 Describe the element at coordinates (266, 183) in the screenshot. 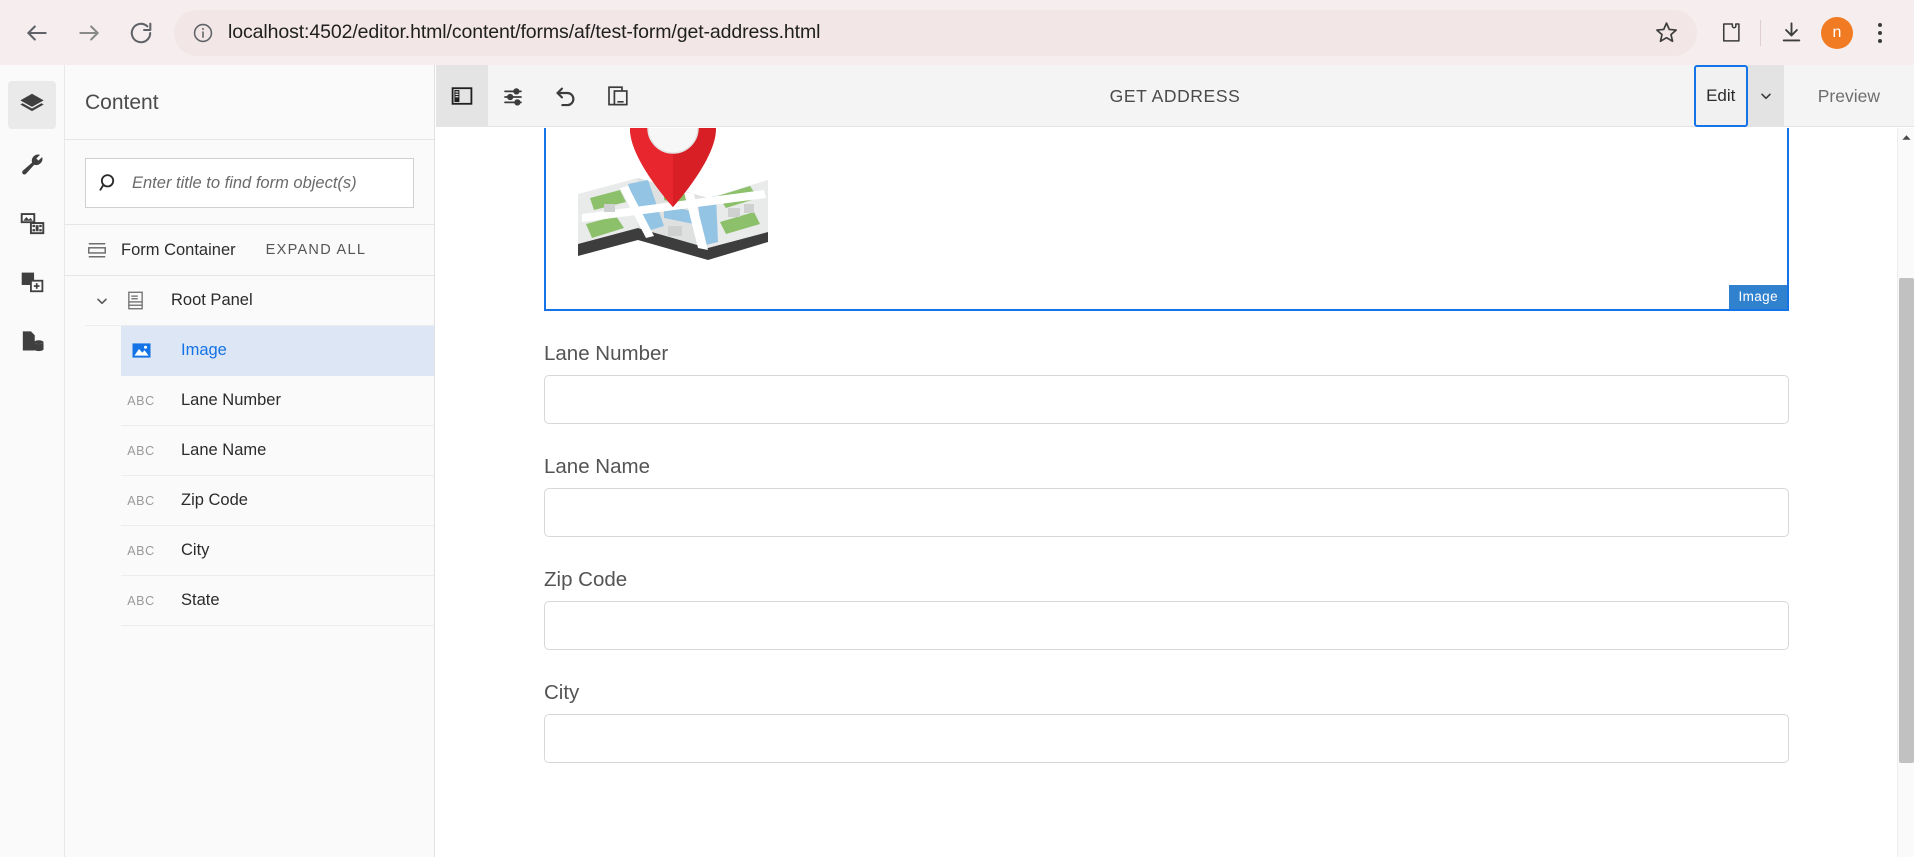

I see `search-input` at that location.